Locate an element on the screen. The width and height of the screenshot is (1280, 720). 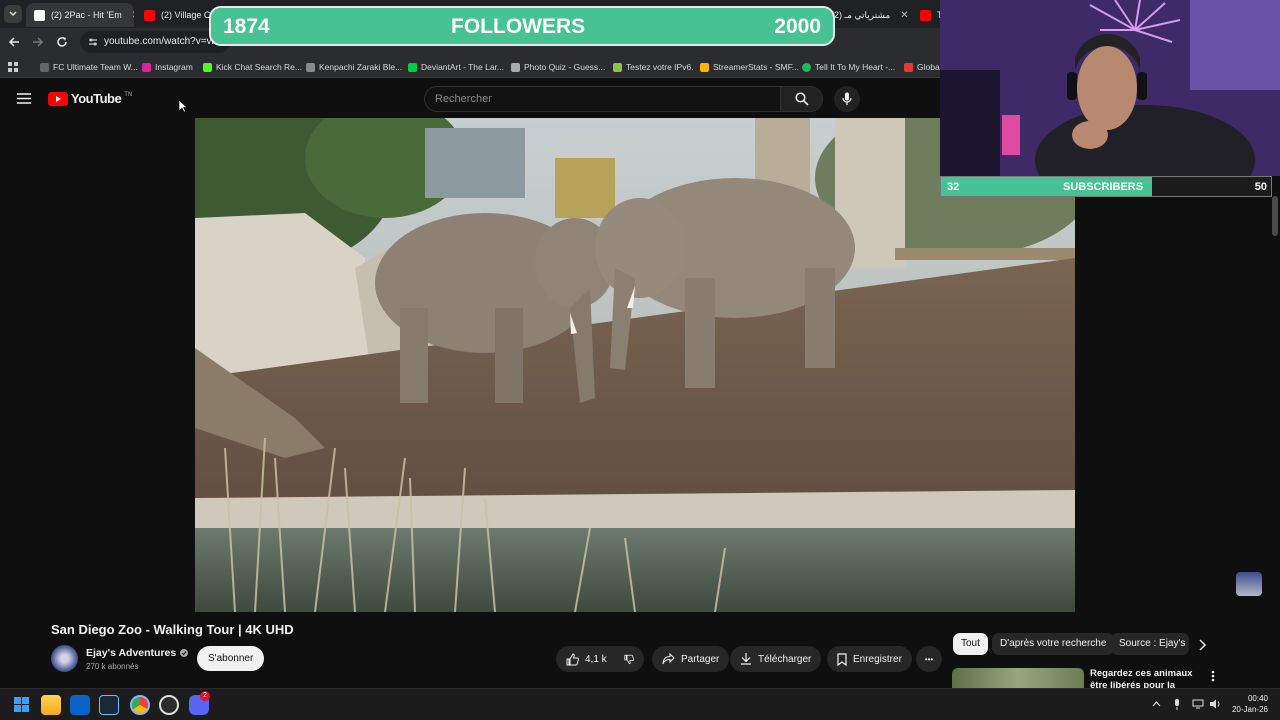
youtube-logo-text: YouTube is located at coordinates (96, 98).